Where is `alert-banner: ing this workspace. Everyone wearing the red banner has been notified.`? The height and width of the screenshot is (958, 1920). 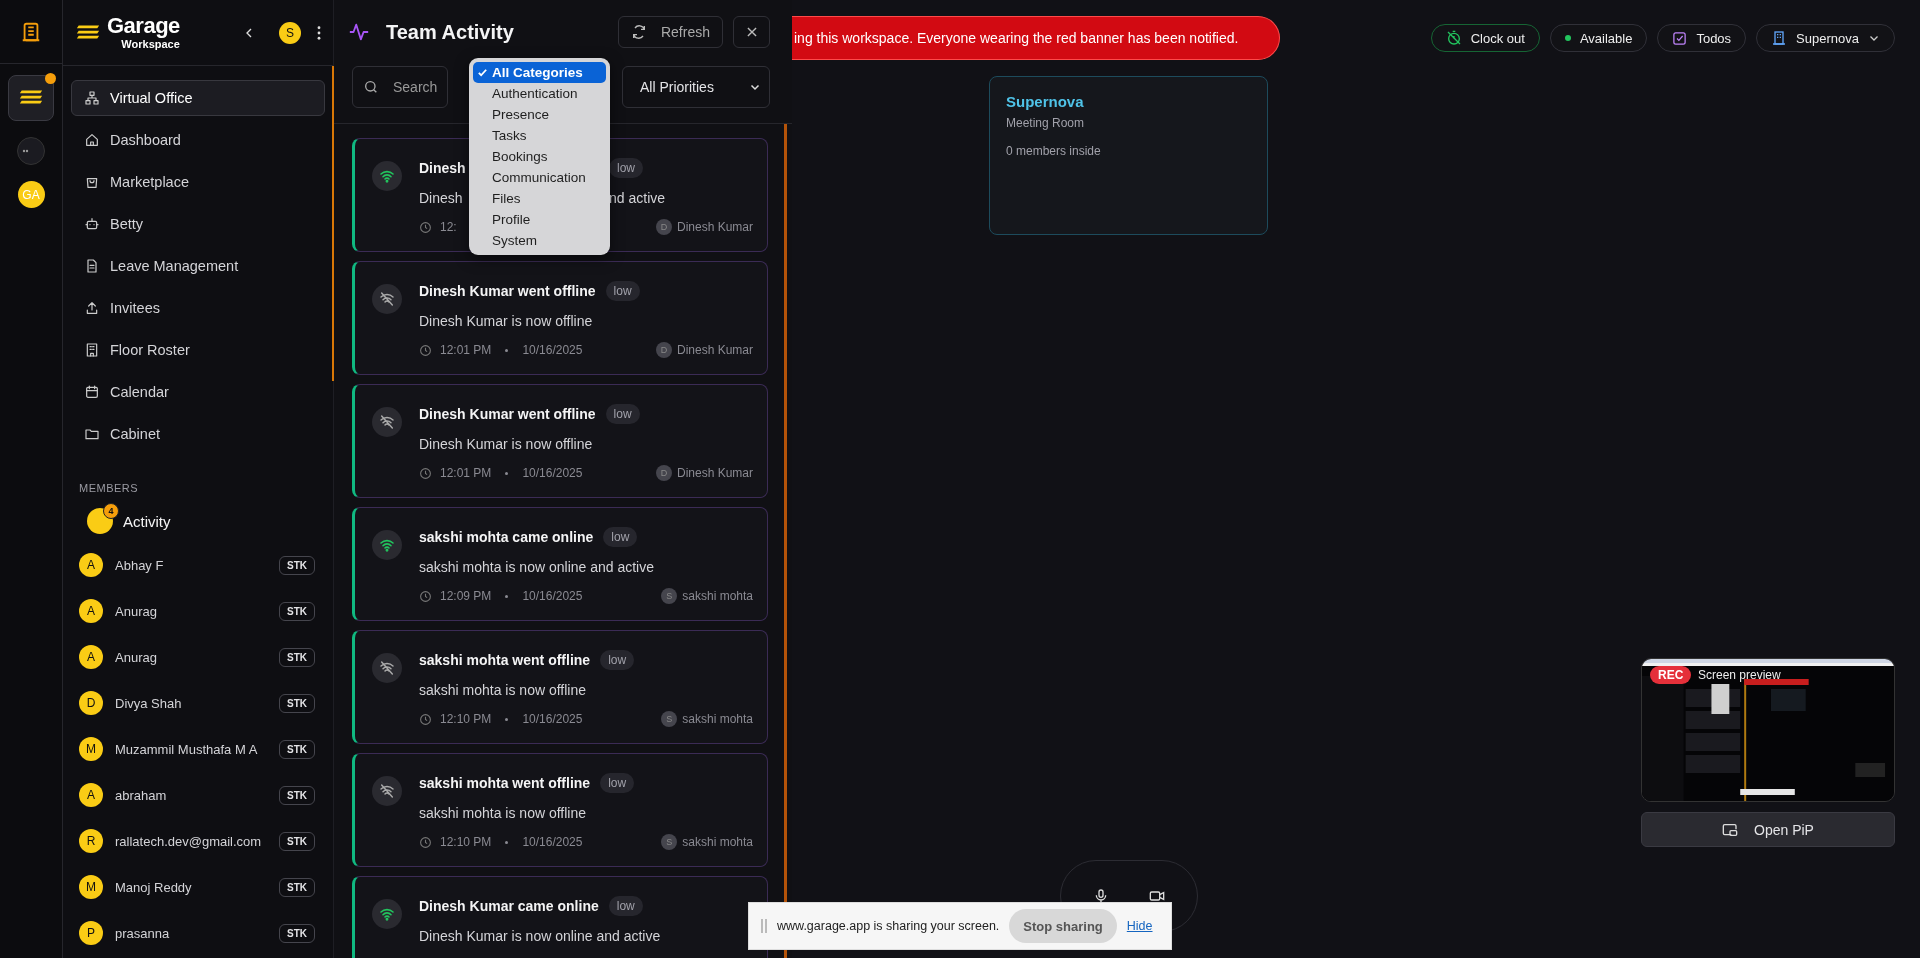
alert-banner: ing this workspace. Everyone wearing the red banner has been notified. is located at coordinates (1036, 38).